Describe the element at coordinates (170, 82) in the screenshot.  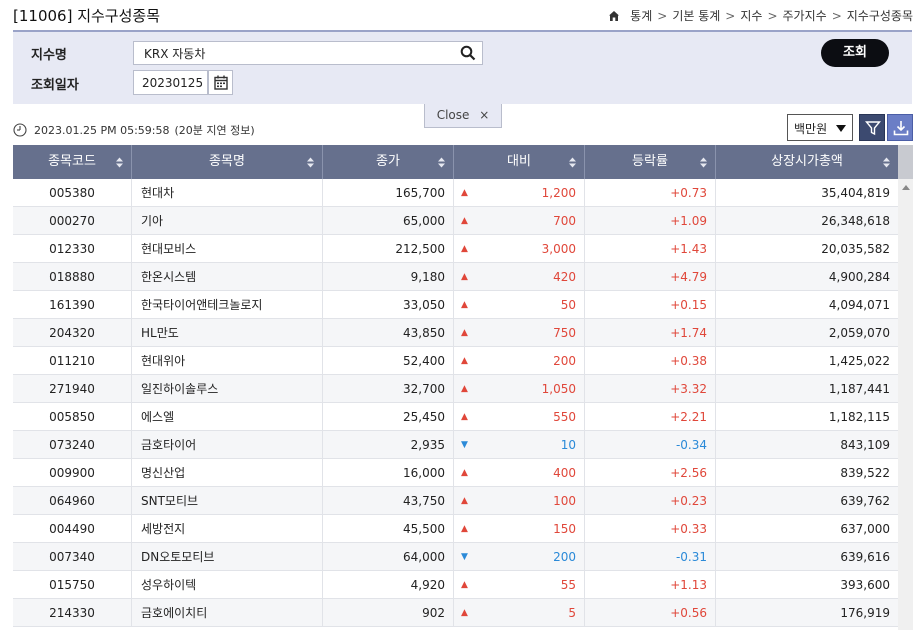
I see `date-input: 20230125` at that location.